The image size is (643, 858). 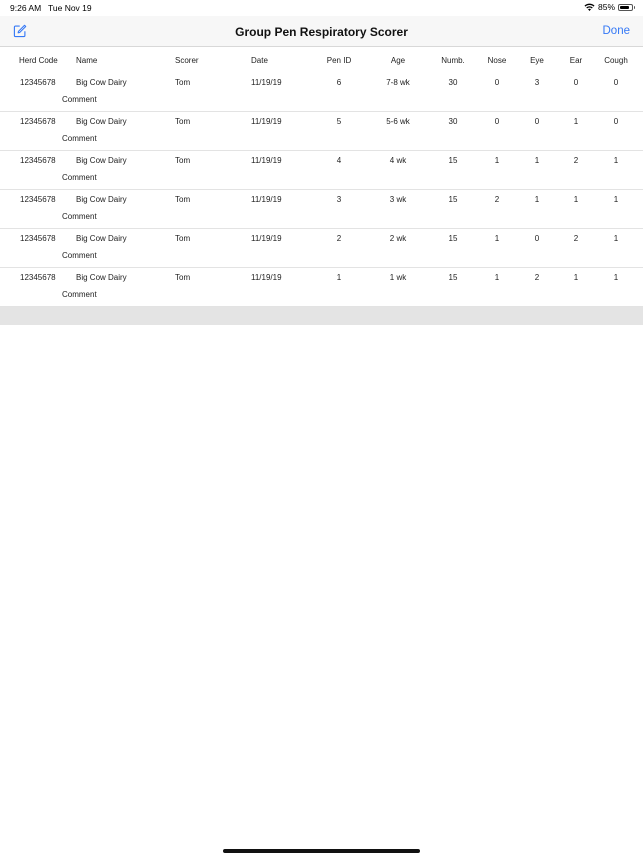 What do you see at coordinates (537, 82) in the screenshot?
I see `cell-eye: 3` at bounding box center [537, 82].